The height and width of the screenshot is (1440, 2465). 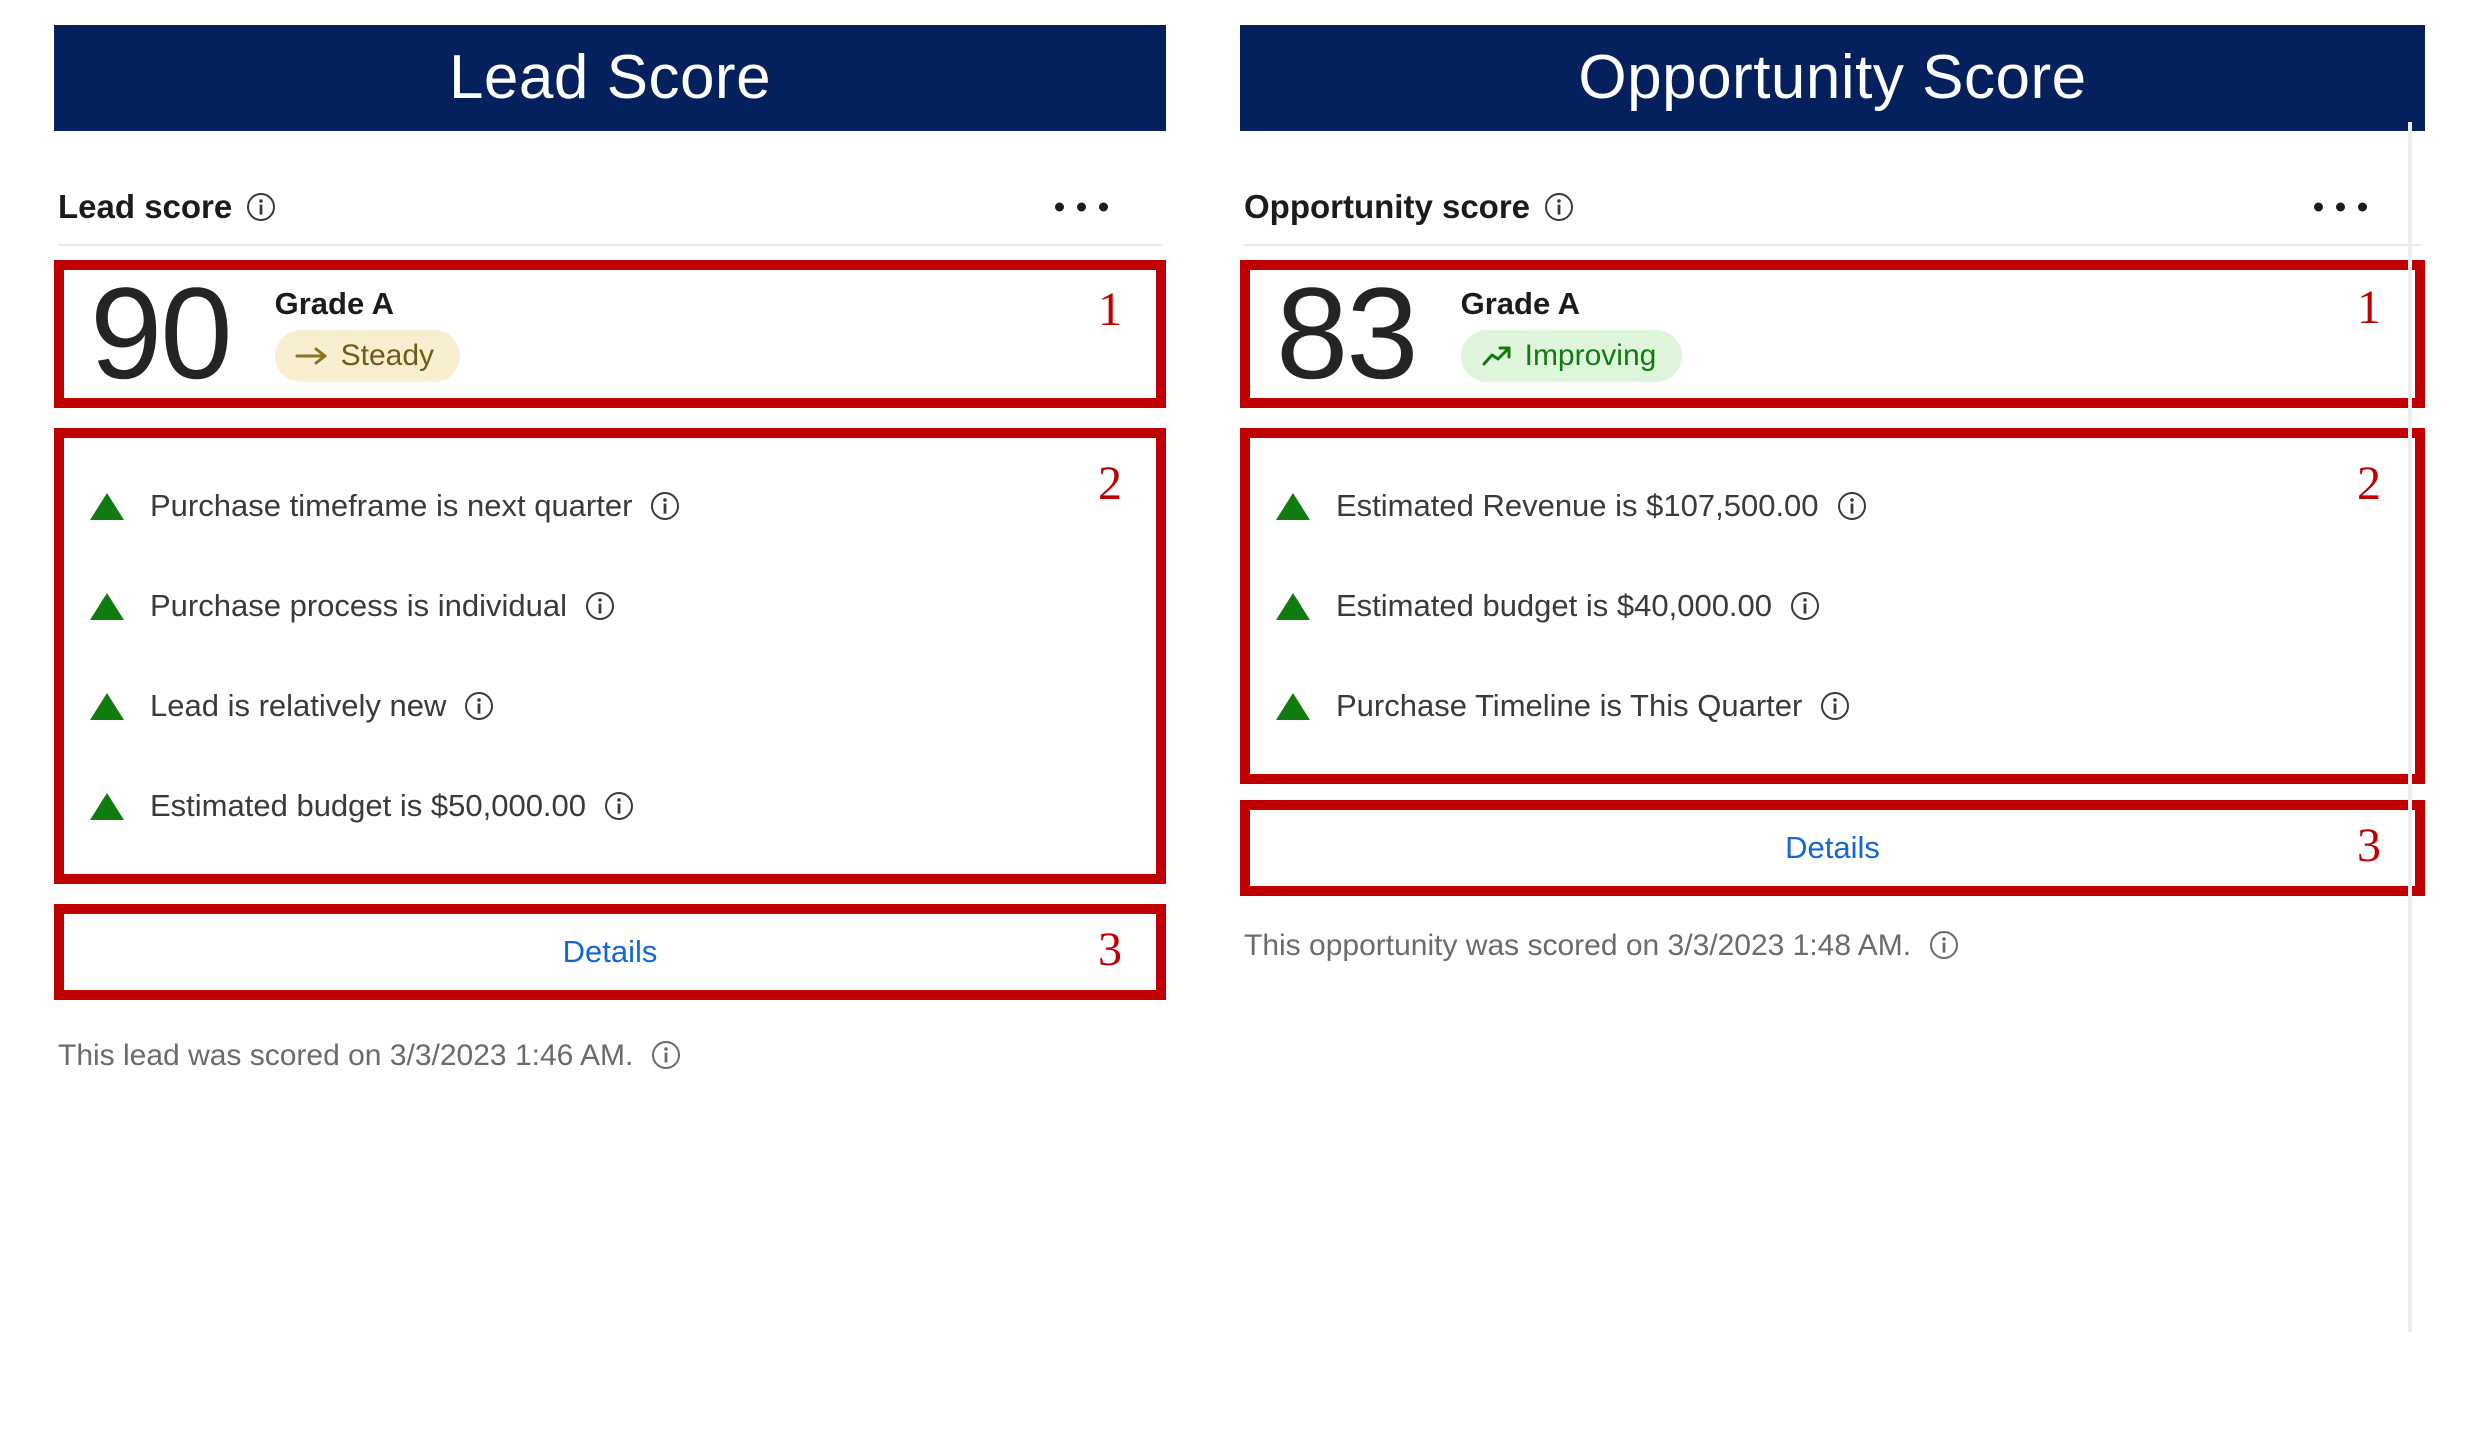 What do you see at coordinates (1590, 355) in the screenshot?
I see `opportunity-trend-label: Improving` at bounding box center [1590, 355].